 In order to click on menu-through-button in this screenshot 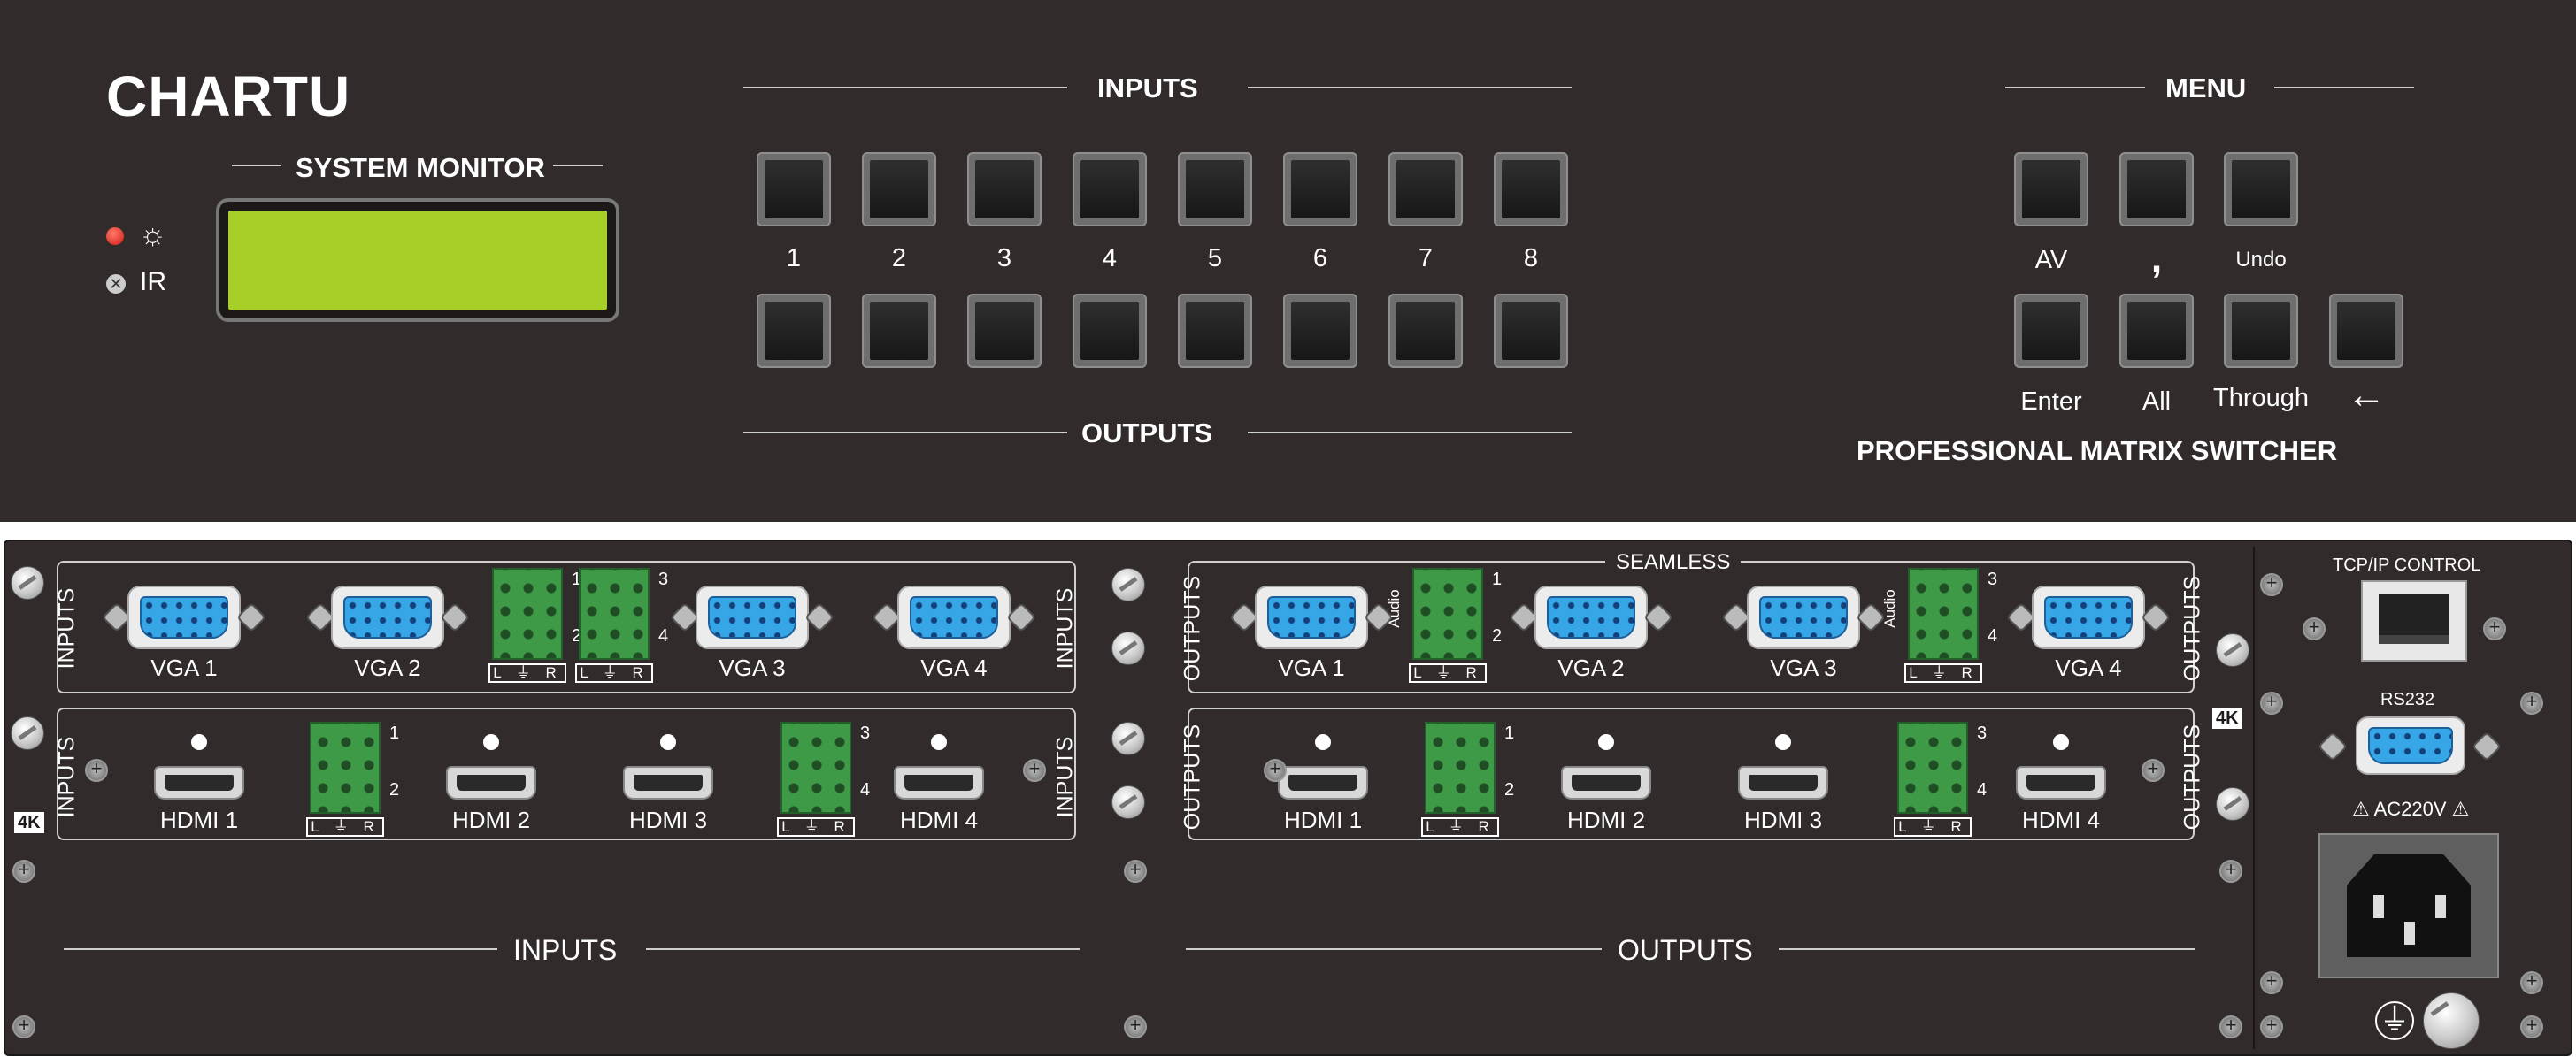, I will do `click(2261, 331)`.